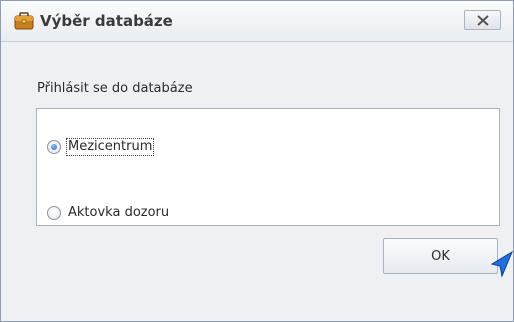  What do you see at coordinates (118, 213) in the screenshot?
I see `radio-label: Aktovka dozoru` at bounding box center [118, 213].